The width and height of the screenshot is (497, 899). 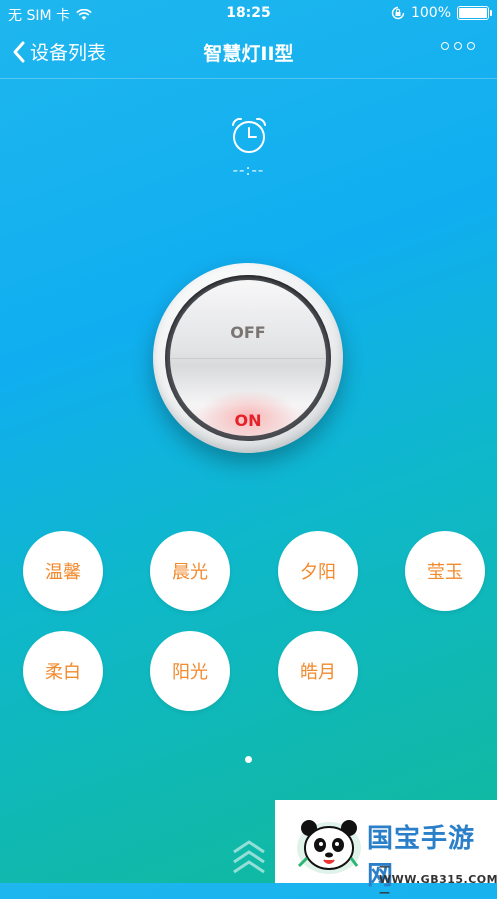 I want to click on mode-button-yingyu: 莹玉, so click(x=445, y=571).